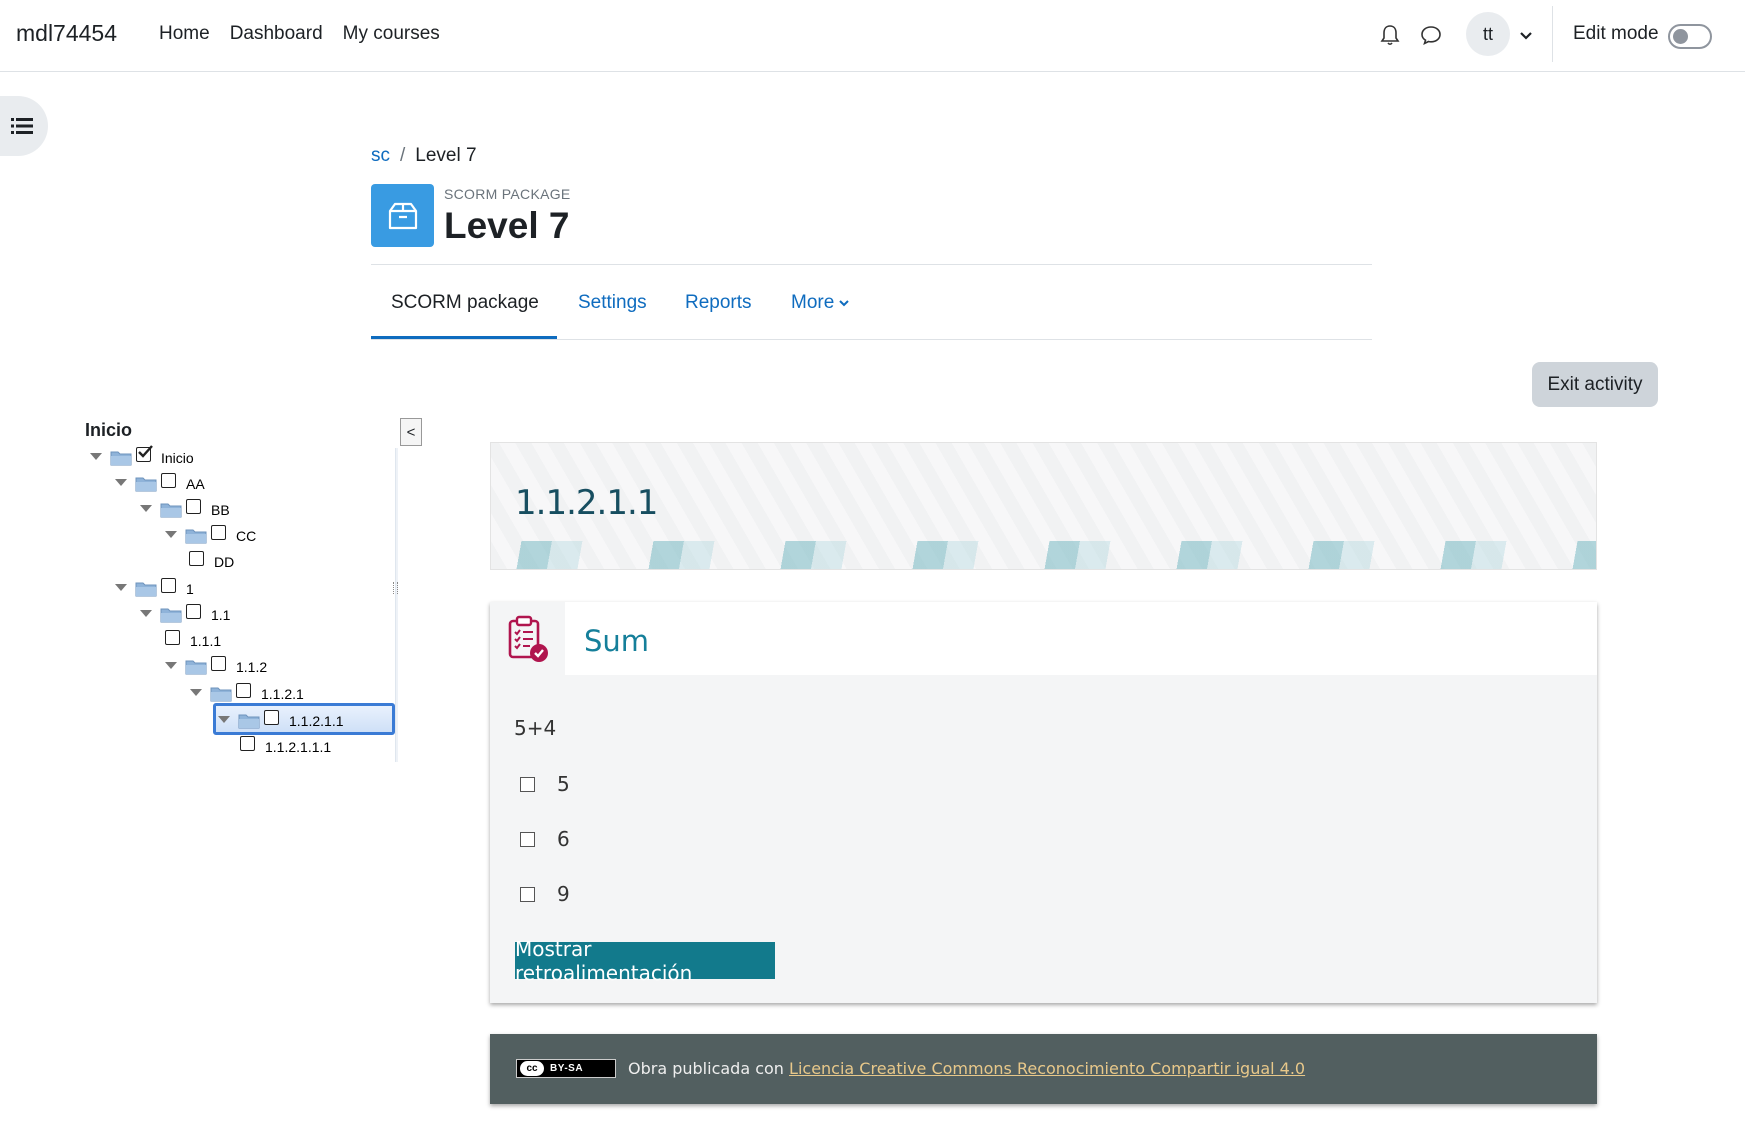 The height and width of the screenshot is (1139, 1745). I want to click on cc-badge-type: BY-SA, so click(567, 1068).